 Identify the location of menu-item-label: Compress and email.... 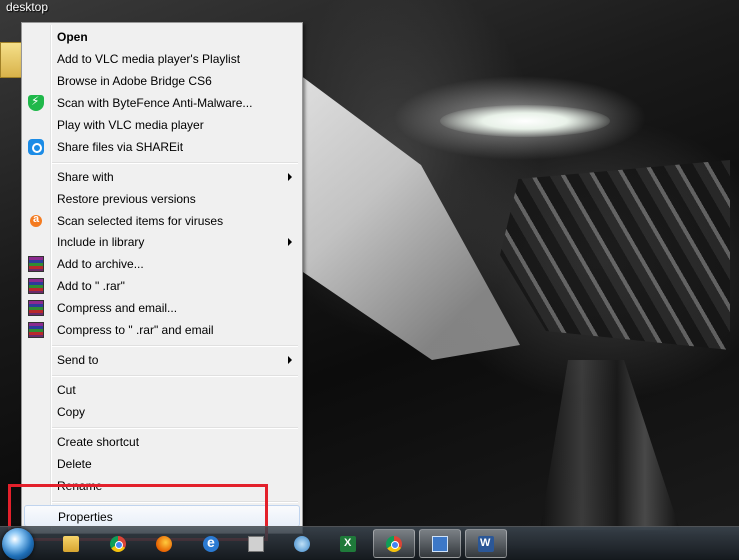
(117, 308).